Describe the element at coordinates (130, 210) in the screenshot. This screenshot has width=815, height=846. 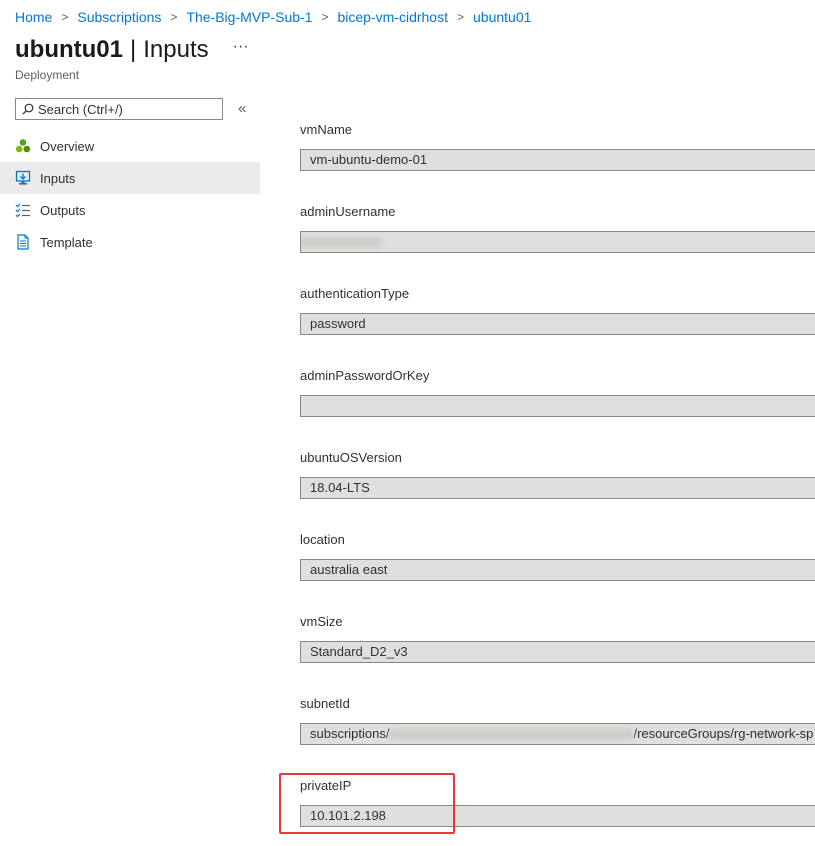
I see `sidebar-item-outputs: Outputs` at that location.